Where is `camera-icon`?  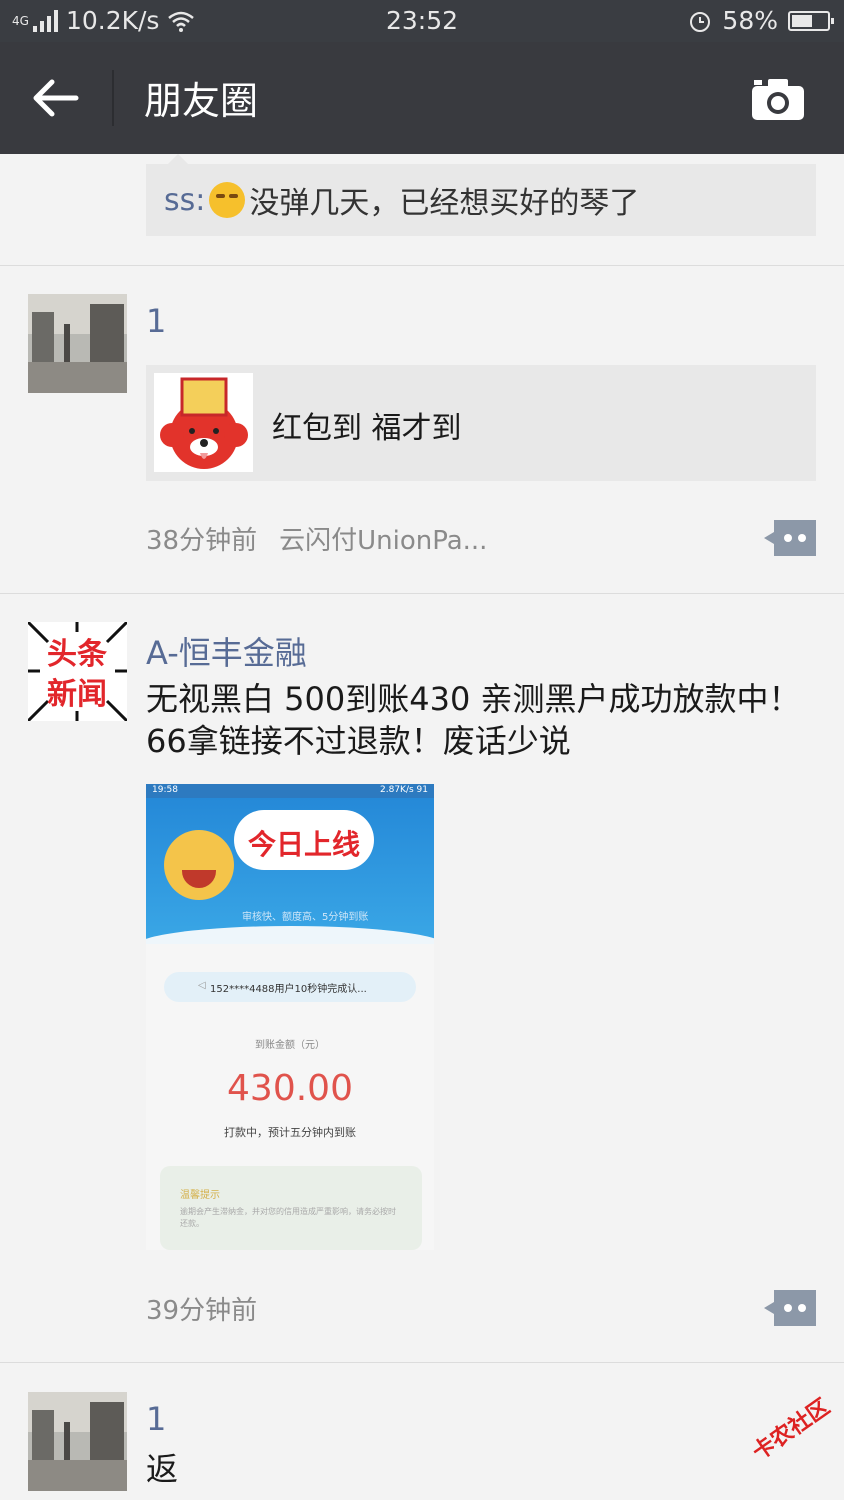 camera-icon is located at coordinates (778, 99).